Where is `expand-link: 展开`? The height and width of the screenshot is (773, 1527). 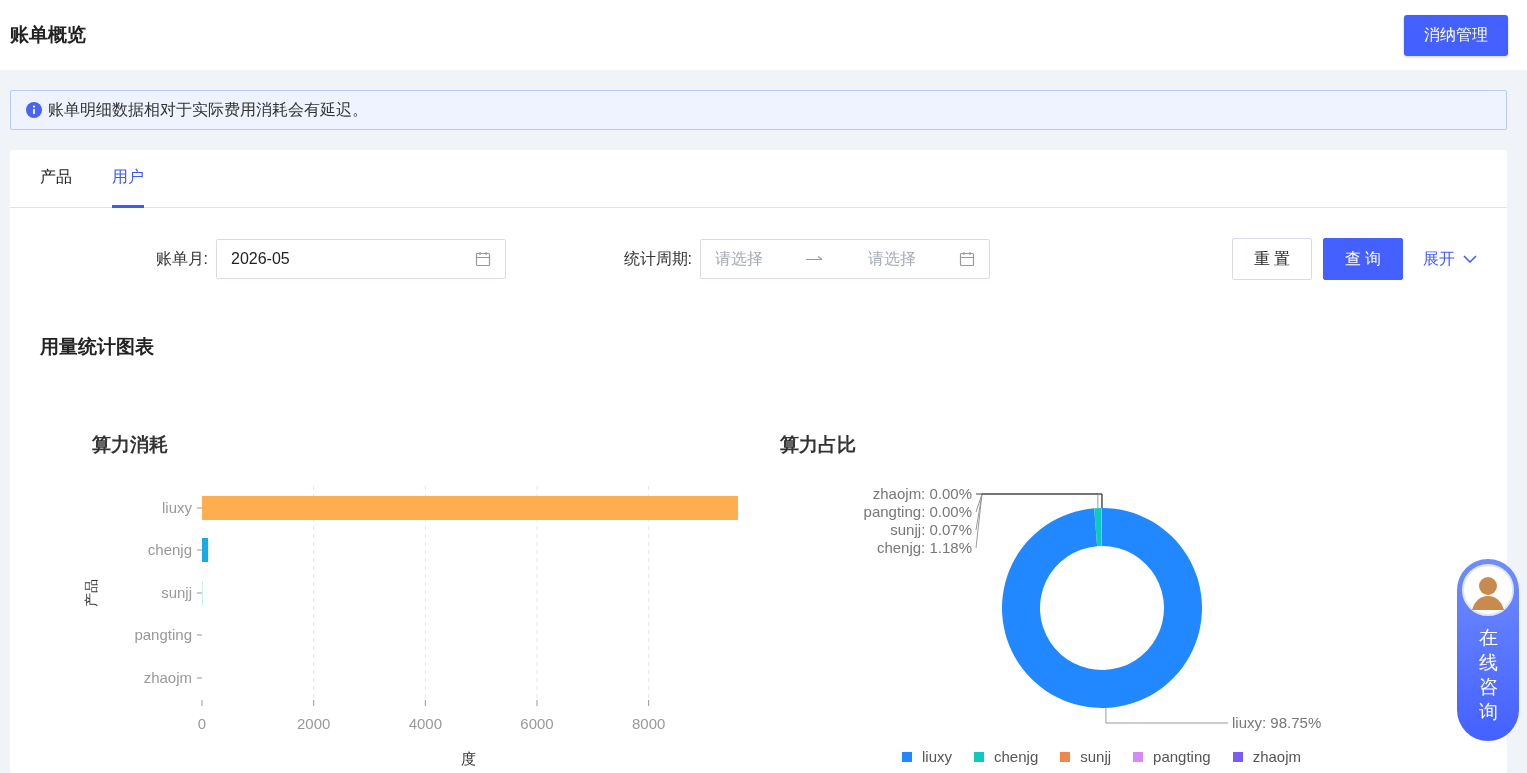 expand-link: 展开 is located at coordinates (1450, 259).